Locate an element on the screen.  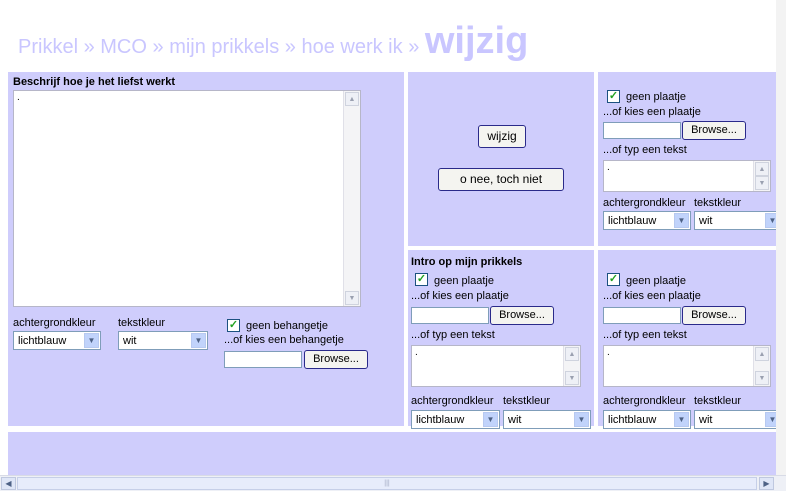
breadcrumb-item-hoe-werk-ik: hoe werk ik is located at coordinates (351, 47).